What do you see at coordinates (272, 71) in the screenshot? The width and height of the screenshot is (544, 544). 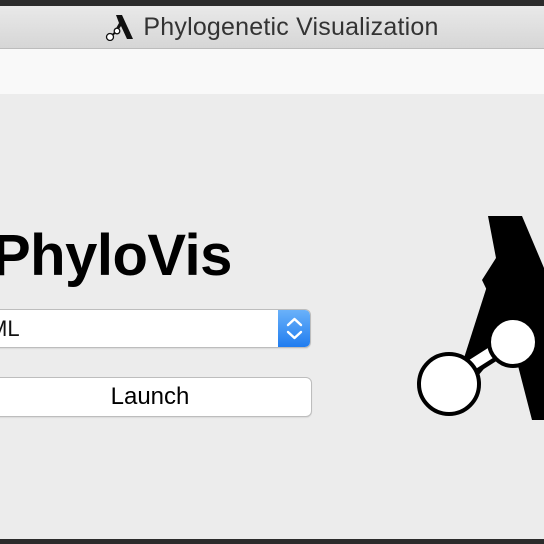 I see `toolbar-area` at bounding box center [272, 71].